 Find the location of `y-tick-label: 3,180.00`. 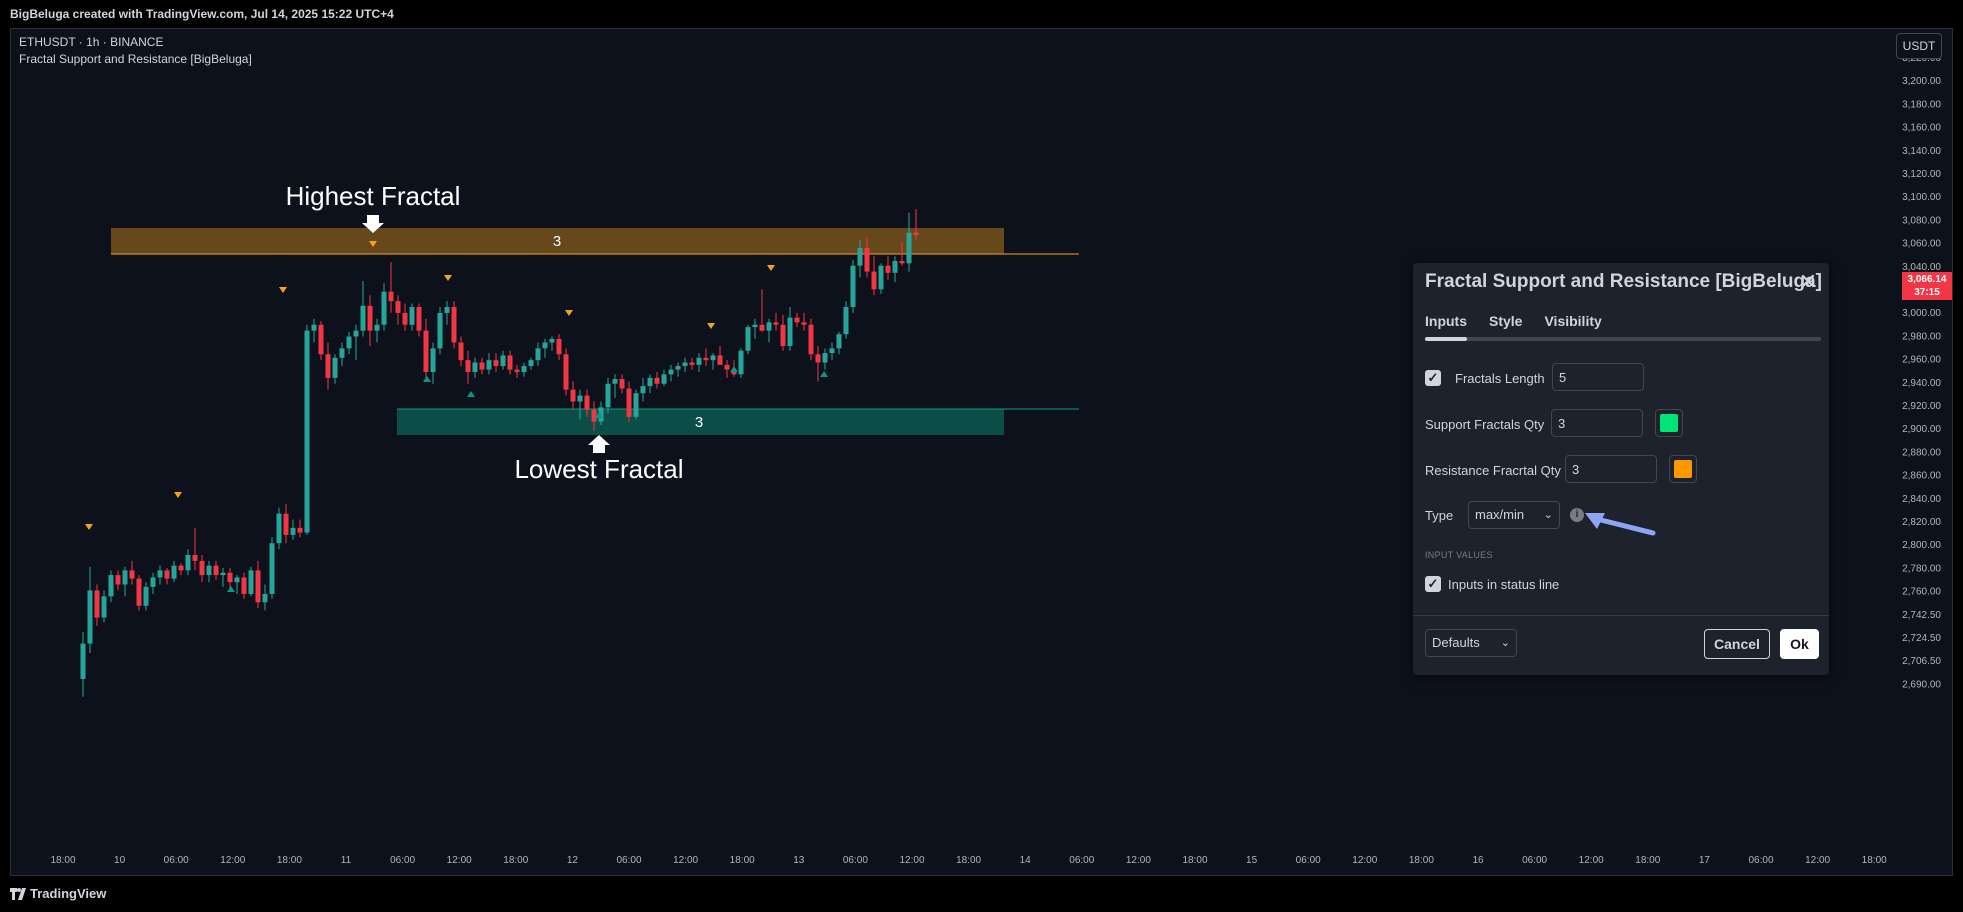

y-tick-label: 3,180.00 is located at coordinates (1921, 104).